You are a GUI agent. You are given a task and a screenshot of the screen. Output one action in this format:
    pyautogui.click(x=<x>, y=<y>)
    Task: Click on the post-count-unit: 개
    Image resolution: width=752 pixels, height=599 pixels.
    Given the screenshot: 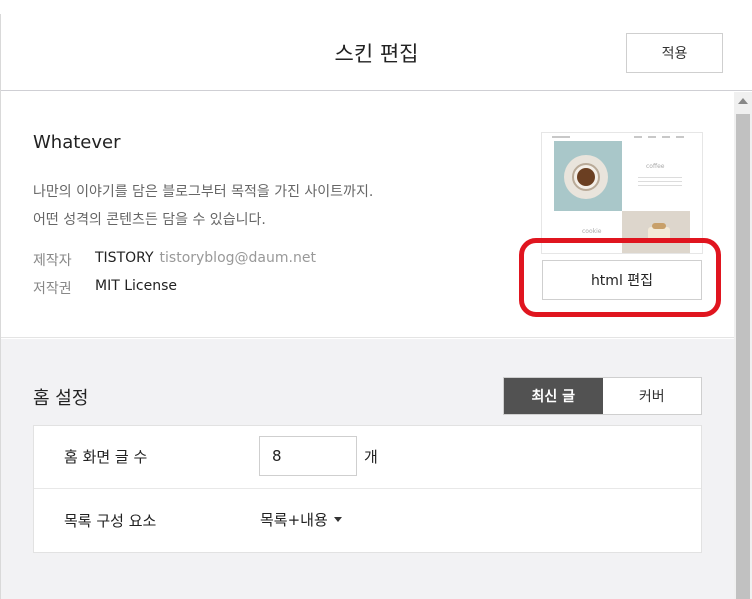 What is the action you would take?
    pyautogui.click(x=371, y=457)
    